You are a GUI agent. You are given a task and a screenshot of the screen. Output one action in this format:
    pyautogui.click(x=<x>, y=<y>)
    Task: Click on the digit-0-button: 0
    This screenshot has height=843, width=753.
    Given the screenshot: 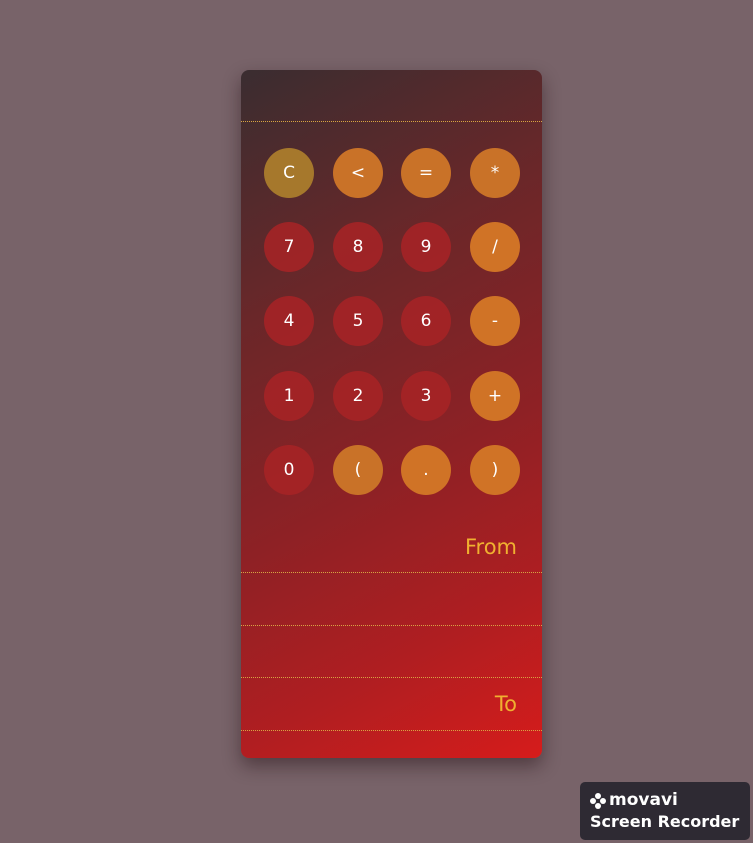 What is the action you would take?
    pyautogui.click(x=289, y=470)
    